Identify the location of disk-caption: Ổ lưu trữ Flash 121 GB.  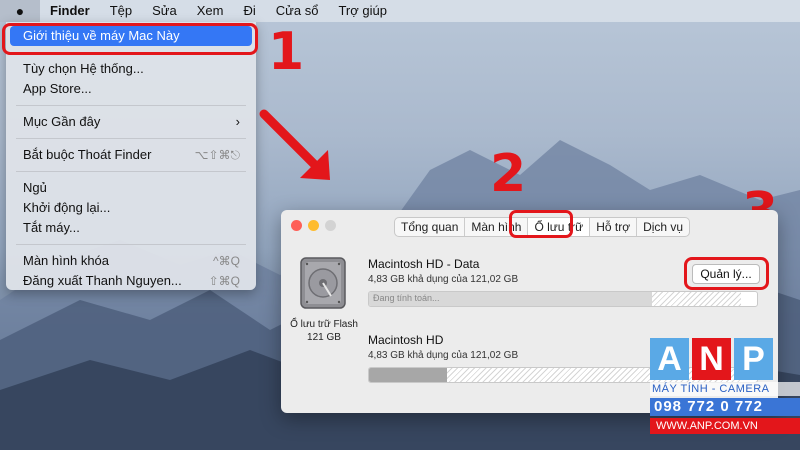
(324, 331).